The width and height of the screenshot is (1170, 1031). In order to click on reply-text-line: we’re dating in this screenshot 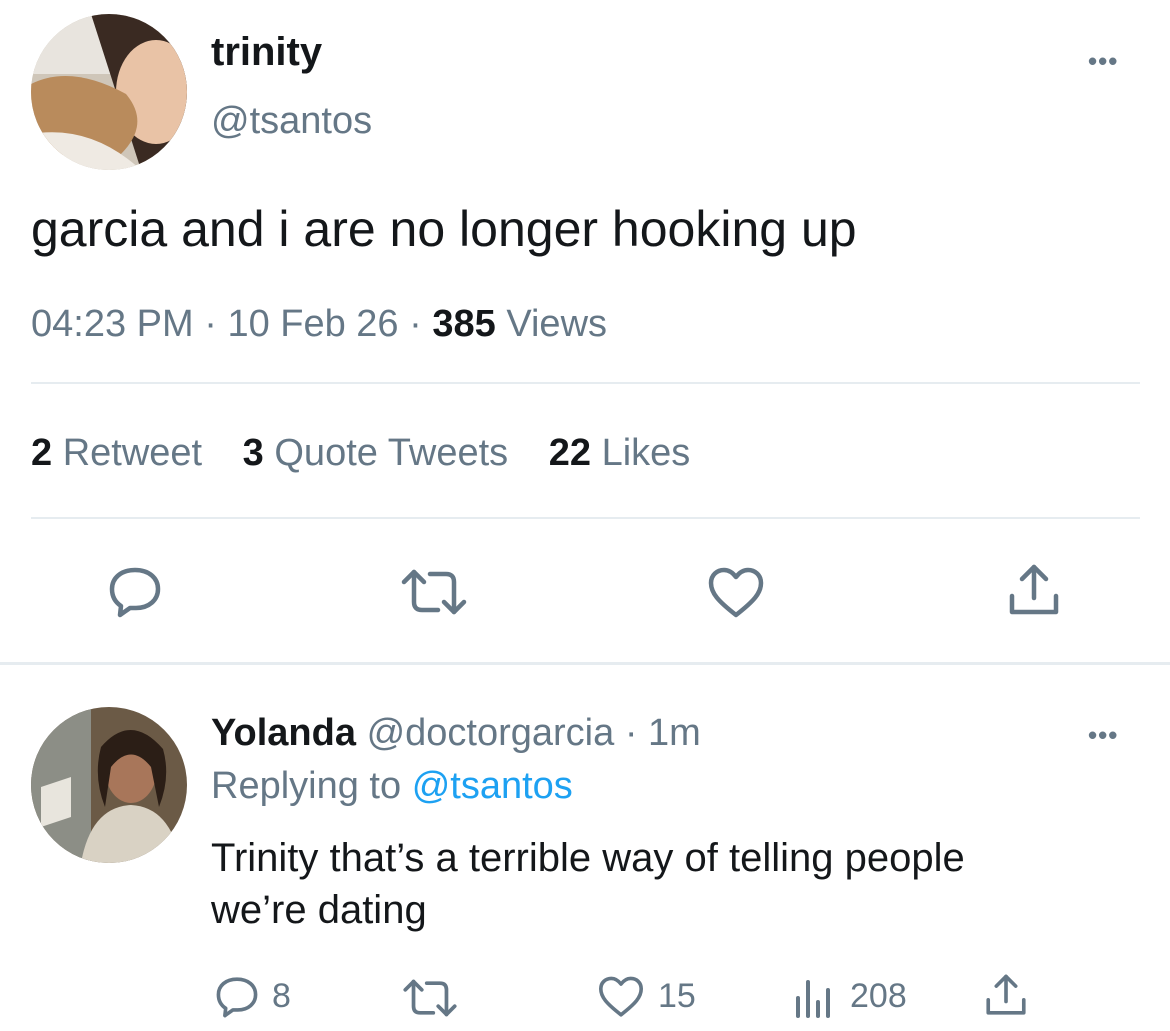, I will do `click(319, 910)`.